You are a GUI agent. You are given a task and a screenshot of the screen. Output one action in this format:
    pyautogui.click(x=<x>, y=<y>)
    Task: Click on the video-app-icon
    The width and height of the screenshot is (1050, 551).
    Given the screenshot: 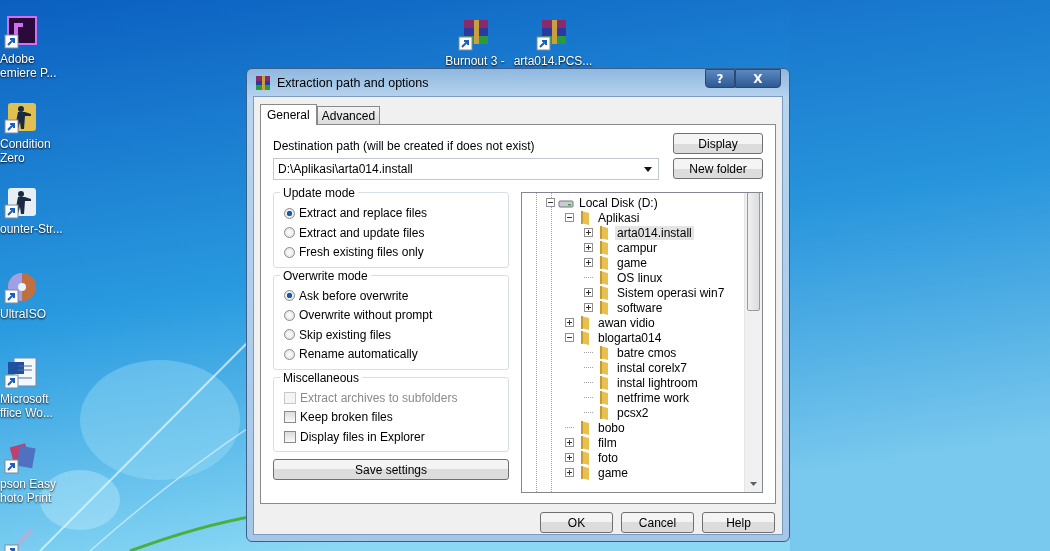 What is the action you would take?
    pyautogui.click(x=21, y=33)
    